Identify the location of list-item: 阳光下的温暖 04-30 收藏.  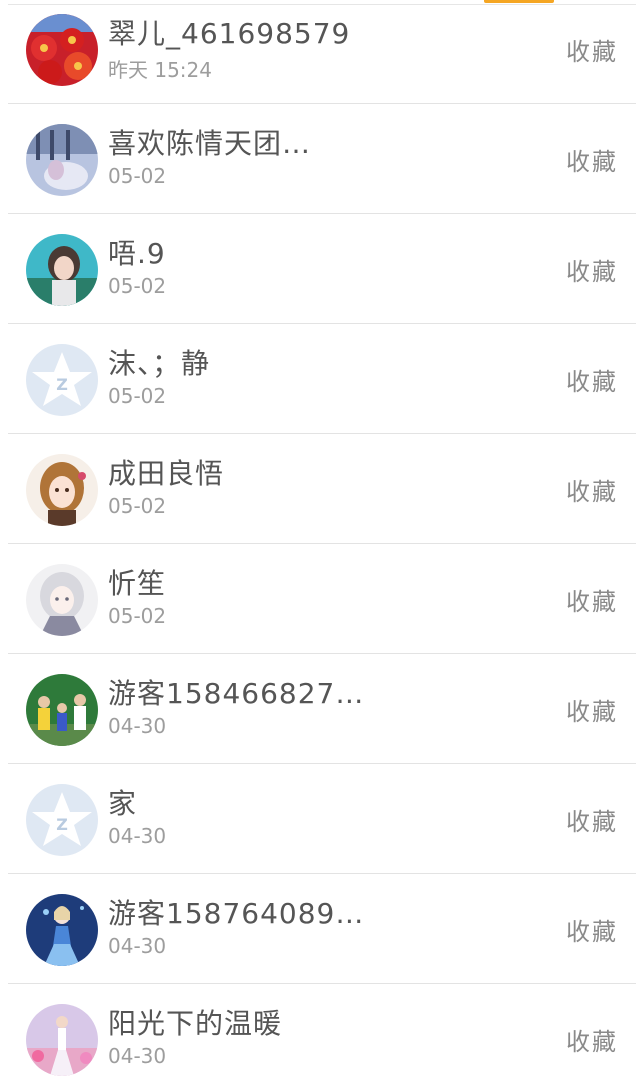
(322, 1035).